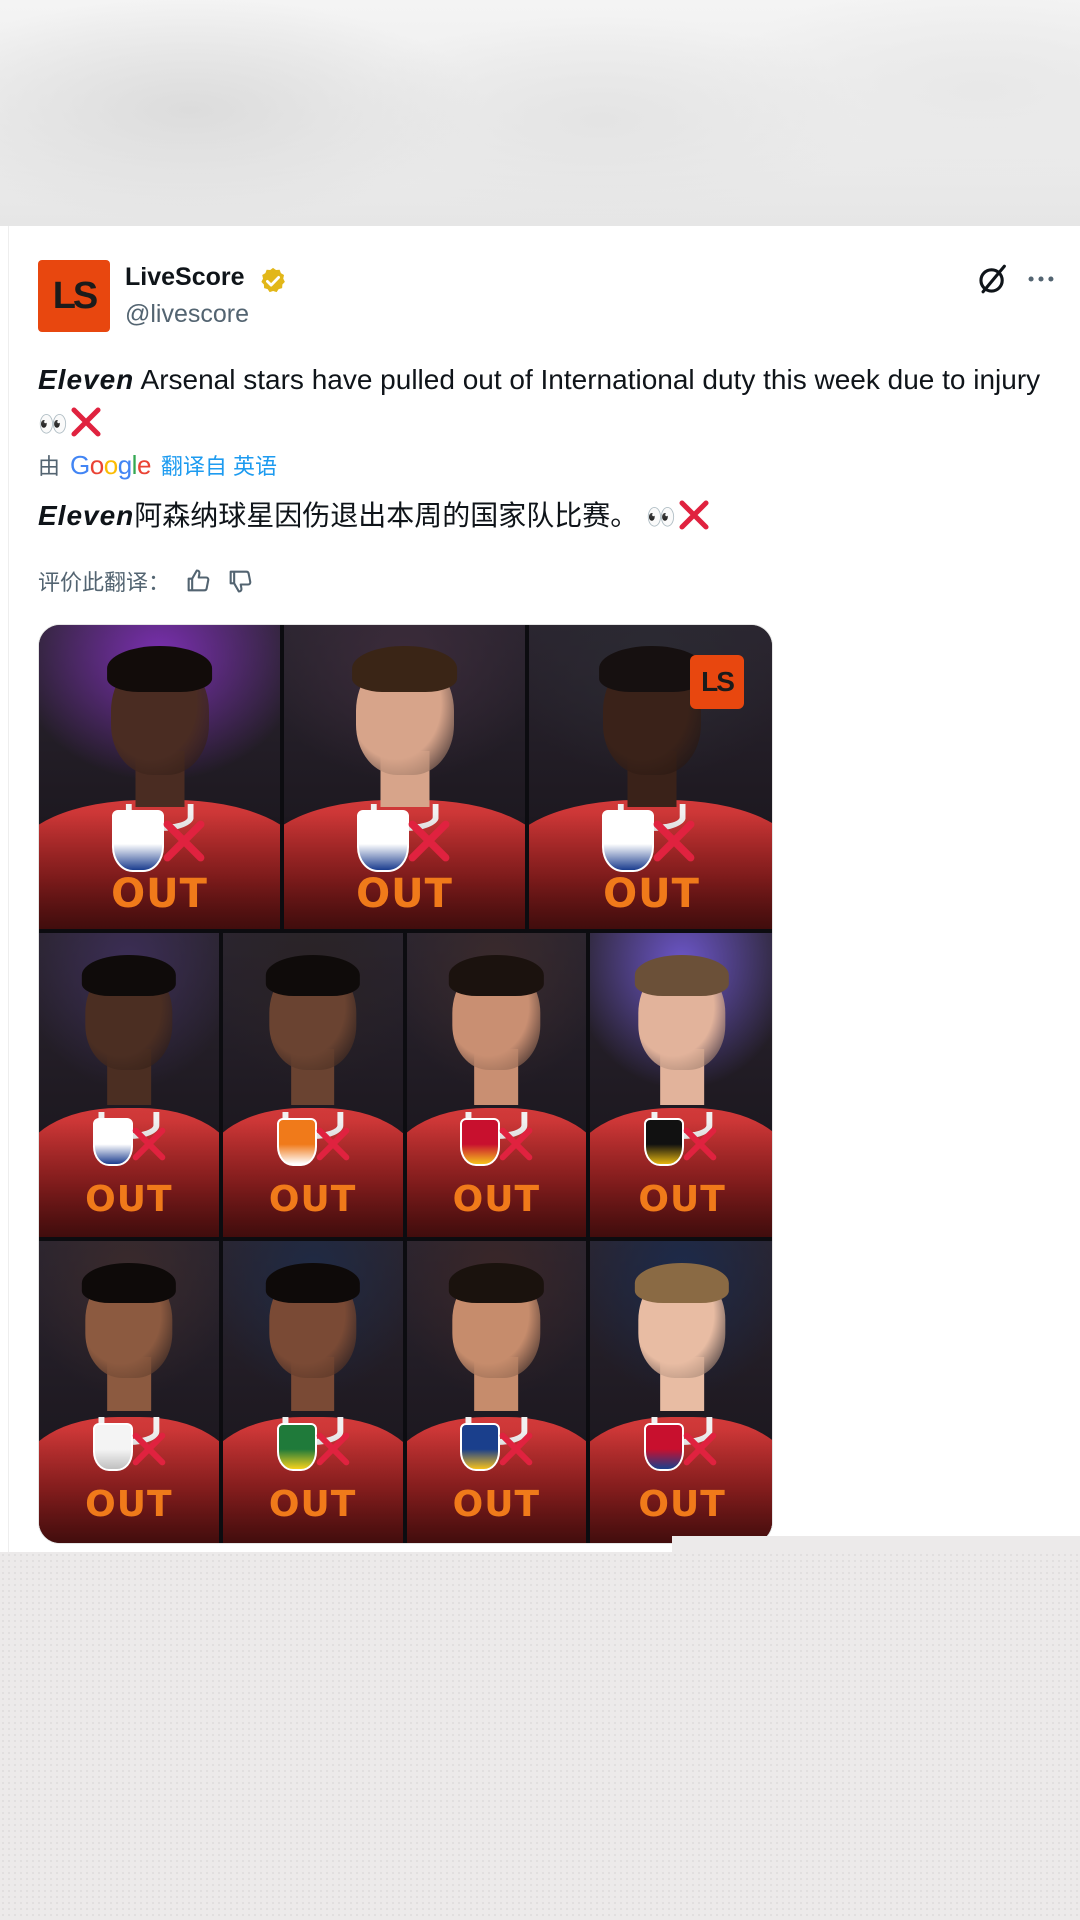 The image size is (1080, 1920). Describe the element at coordinates (480, 1447) in the screenshot. I see `ecuador-crest-icon` at that location.